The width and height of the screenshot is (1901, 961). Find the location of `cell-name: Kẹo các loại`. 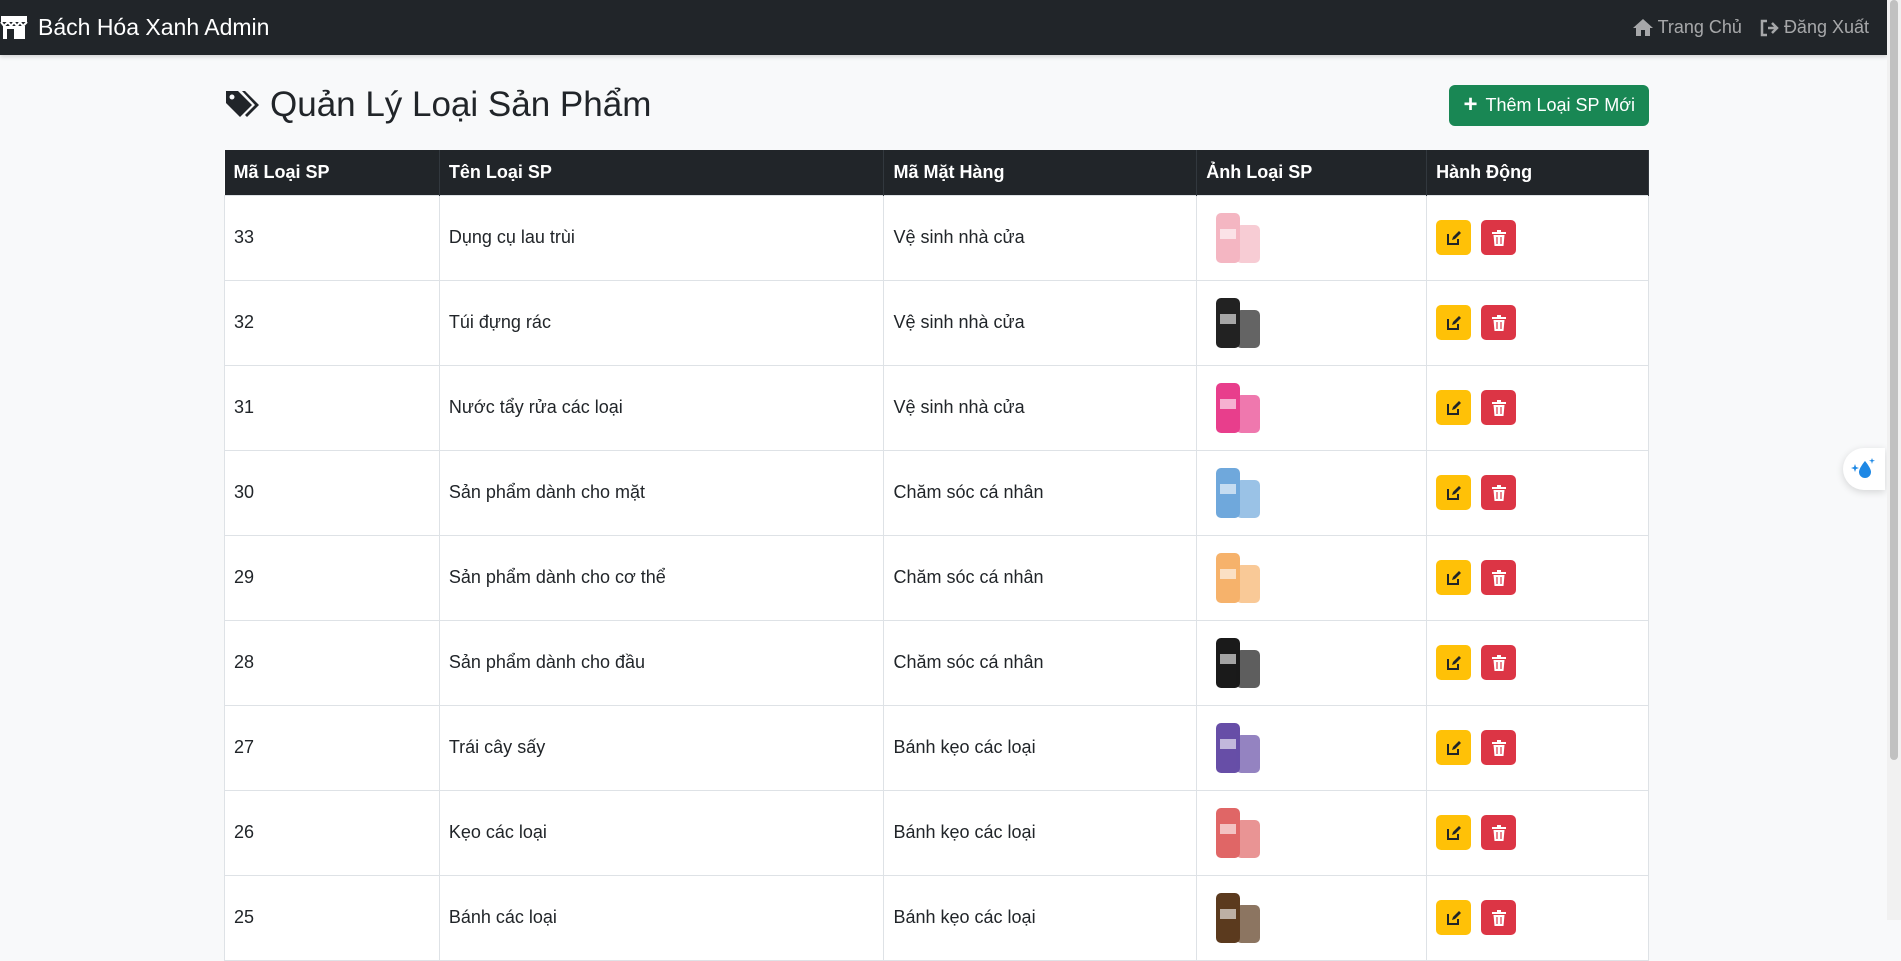

cell-name: Kẹo các loại is located at coordinates (661, 832).